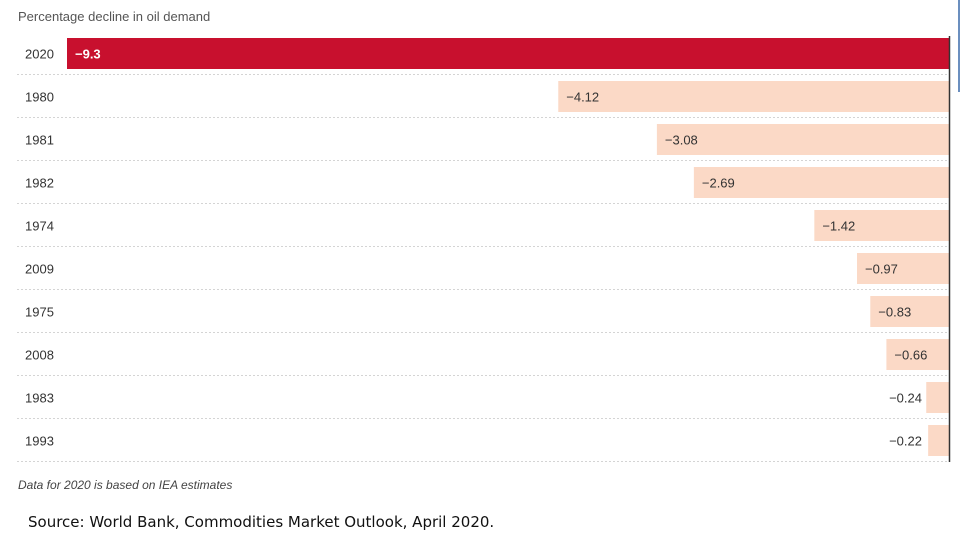  Describe the element at coordinates (938, 440) in the screenshot. I see `bar-1993` at that location.